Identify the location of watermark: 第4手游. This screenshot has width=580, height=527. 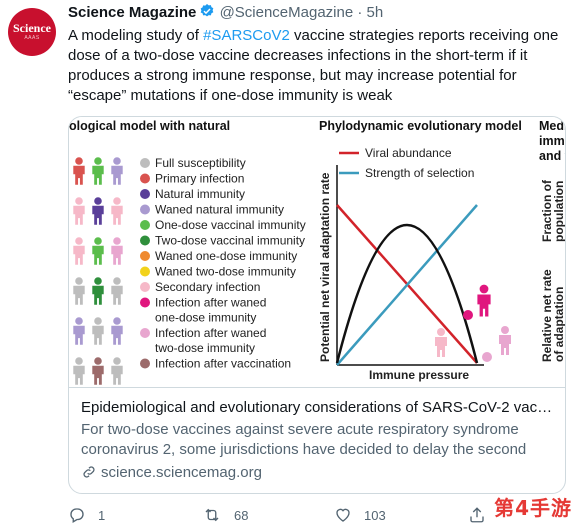
(533, 508).